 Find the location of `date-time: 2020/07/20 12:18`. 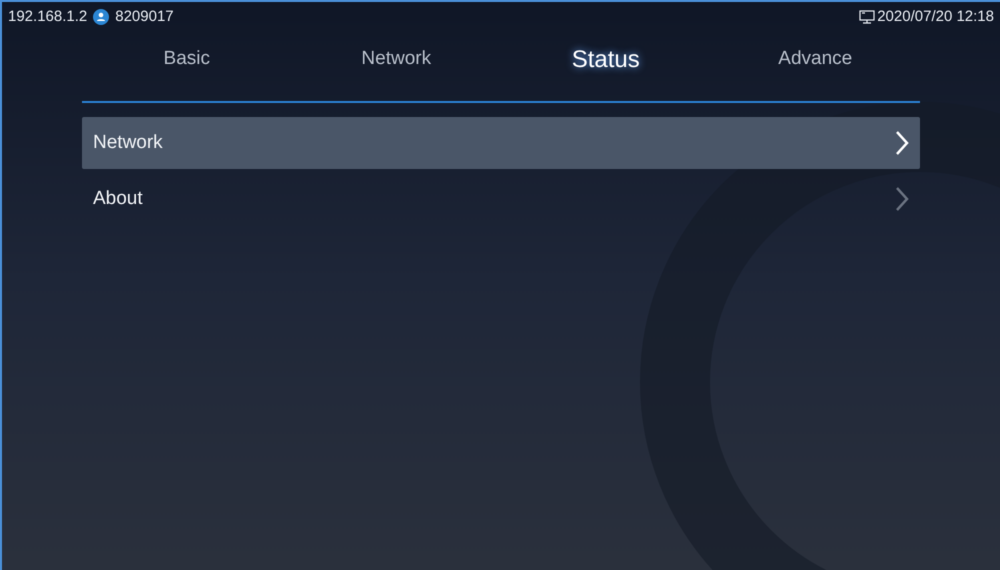

date-time: 2020/07/20 12:18 is located at coordinates (935, 16).